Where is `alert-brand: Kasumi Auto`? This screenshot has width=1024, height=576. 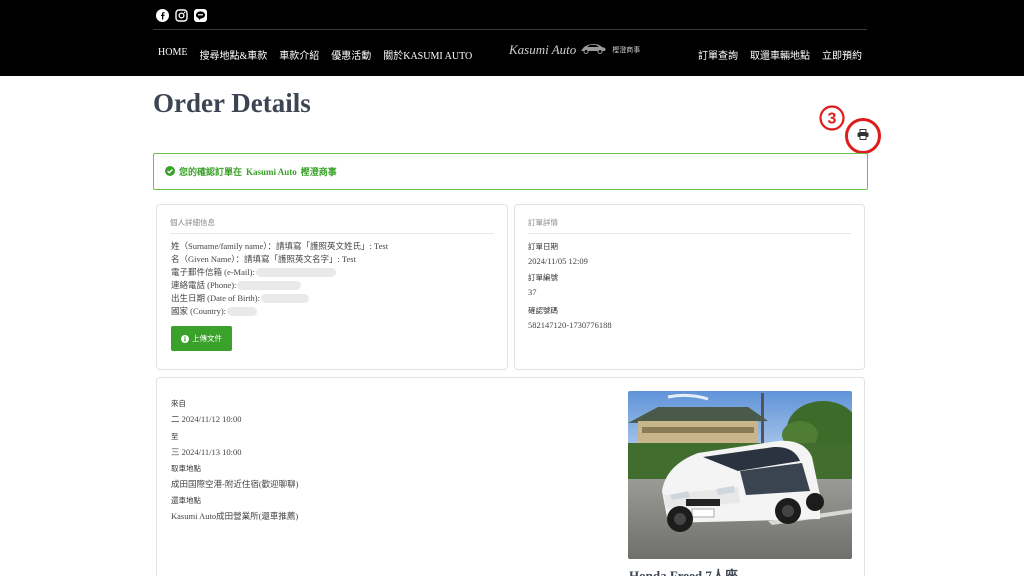 alert-brand: Kasumi Auto is located at coordinates (271, 171).